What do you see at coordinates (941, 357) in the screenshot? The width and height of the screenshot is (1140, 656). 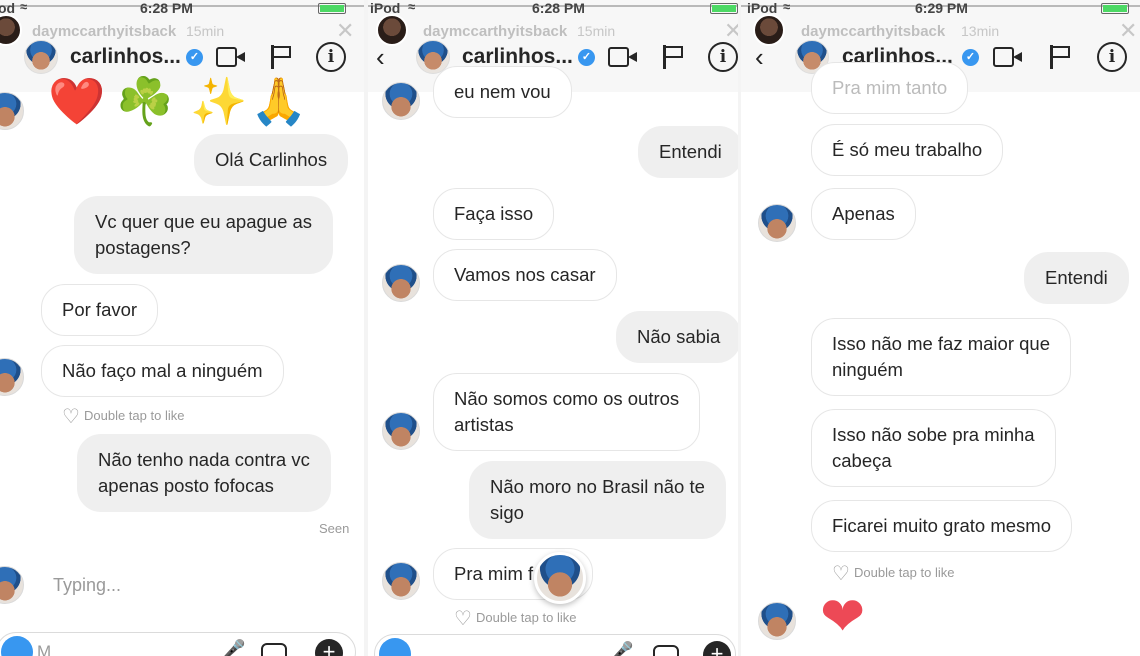 I see `message-bubble: Isso não me faz maior que ninguém` at bounding box center [941, 357].